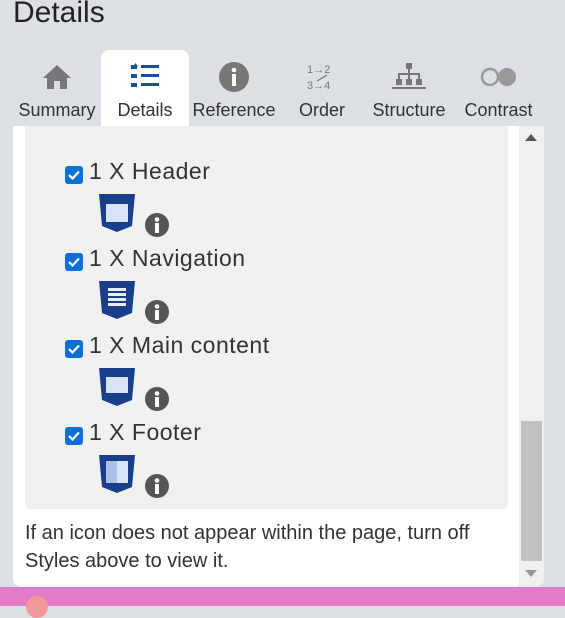  I want to click on order-icon: 1→2 3→4, so click(322, 77).